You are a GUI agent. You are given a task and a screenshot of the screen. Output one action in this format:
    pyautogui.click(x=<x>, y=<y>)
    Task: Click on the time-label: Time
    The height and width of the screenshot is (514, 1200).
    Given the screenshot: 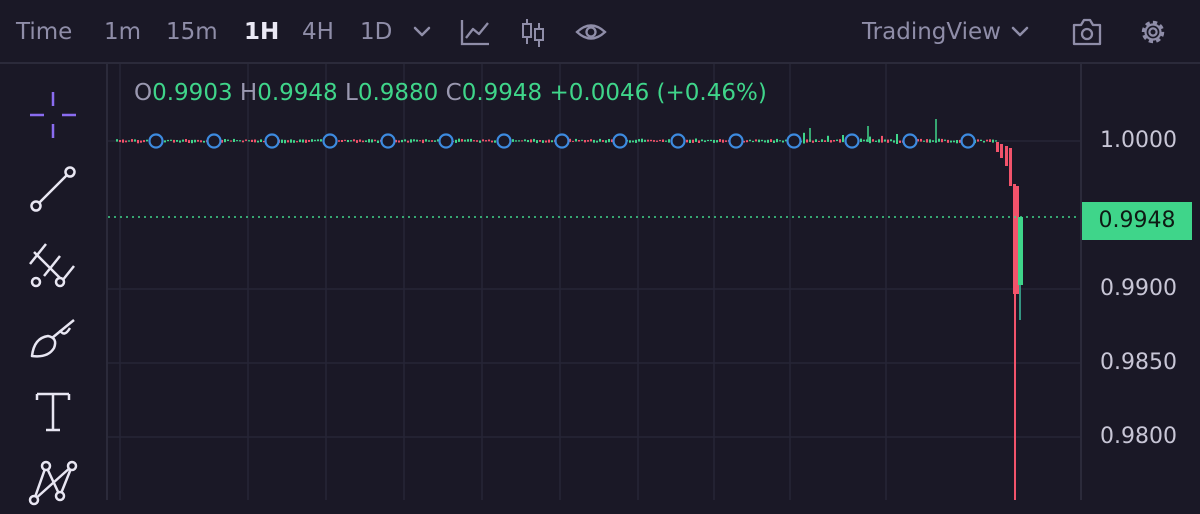 What is the action you would take?
    pyautogui.click(x=44, y=32)
    